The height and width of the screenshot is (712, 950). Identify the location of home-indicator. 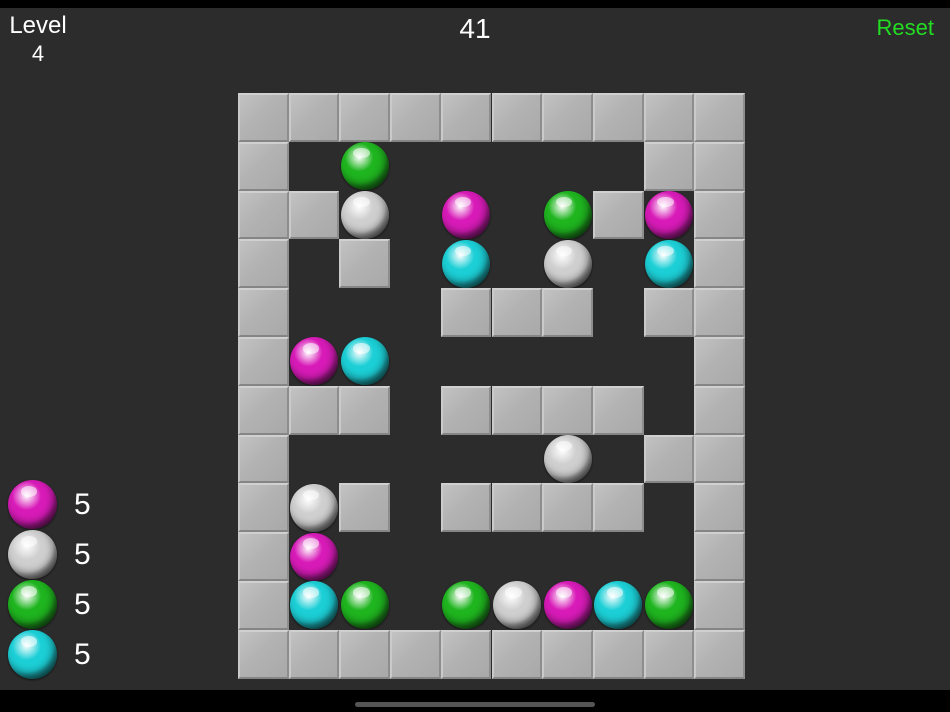
(475, 704).